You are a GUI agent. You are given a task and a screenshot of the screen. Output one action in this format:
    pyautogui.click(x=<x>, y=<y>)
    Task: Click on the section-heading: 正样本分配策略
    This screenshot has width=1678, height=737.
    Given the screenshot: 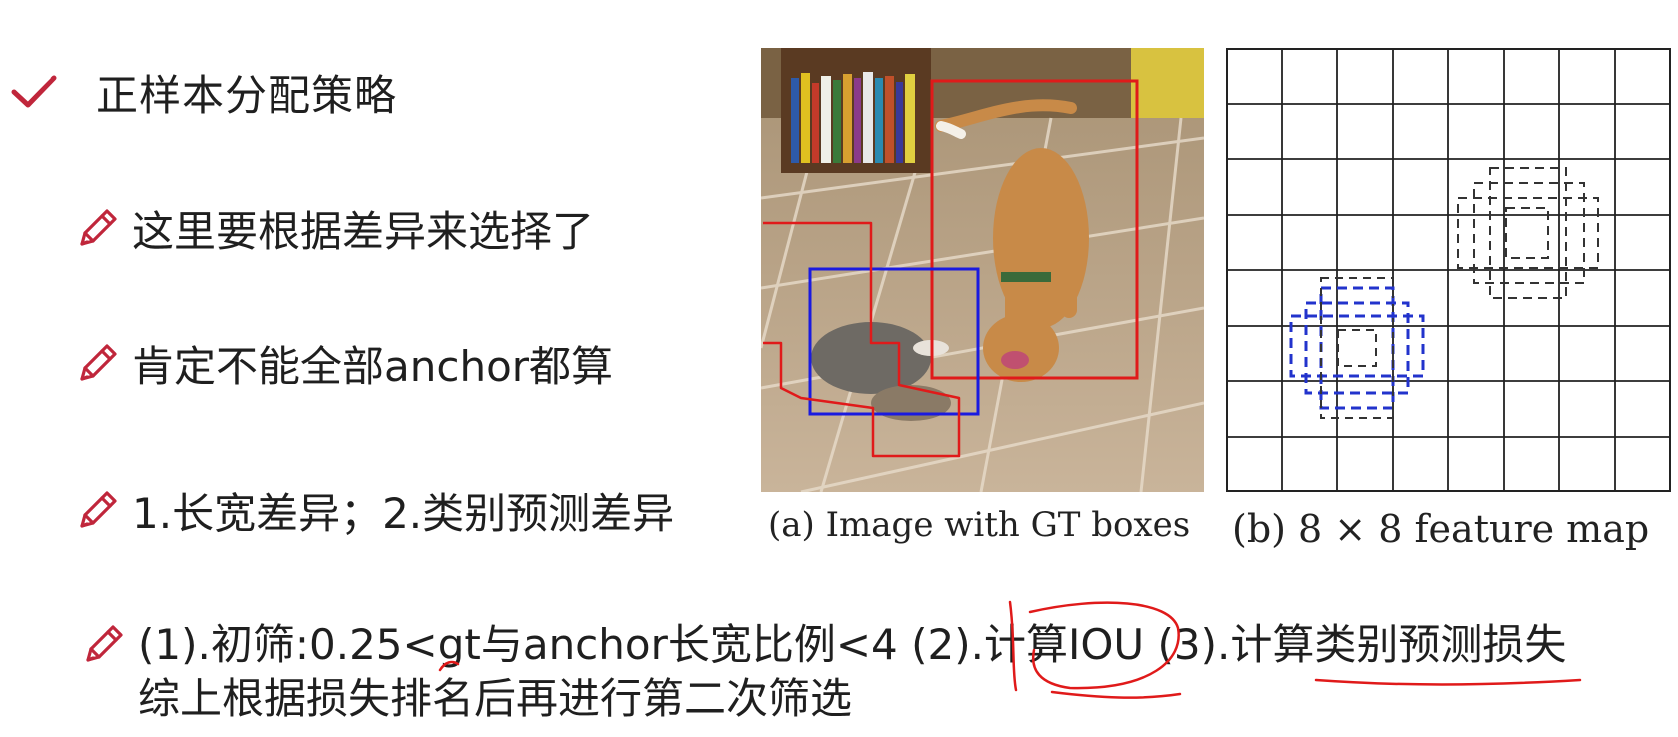 What is the action you would take?
    pyautogui.click(x=203, y=92)
    